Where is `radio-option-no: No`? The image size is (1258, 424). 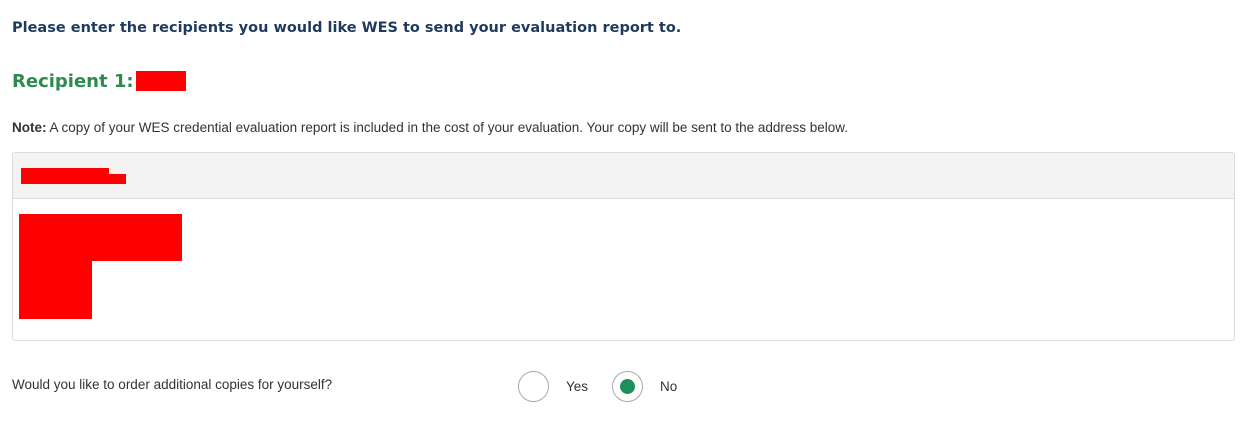
radio-option-no: No is located at coordinates (644, 386).